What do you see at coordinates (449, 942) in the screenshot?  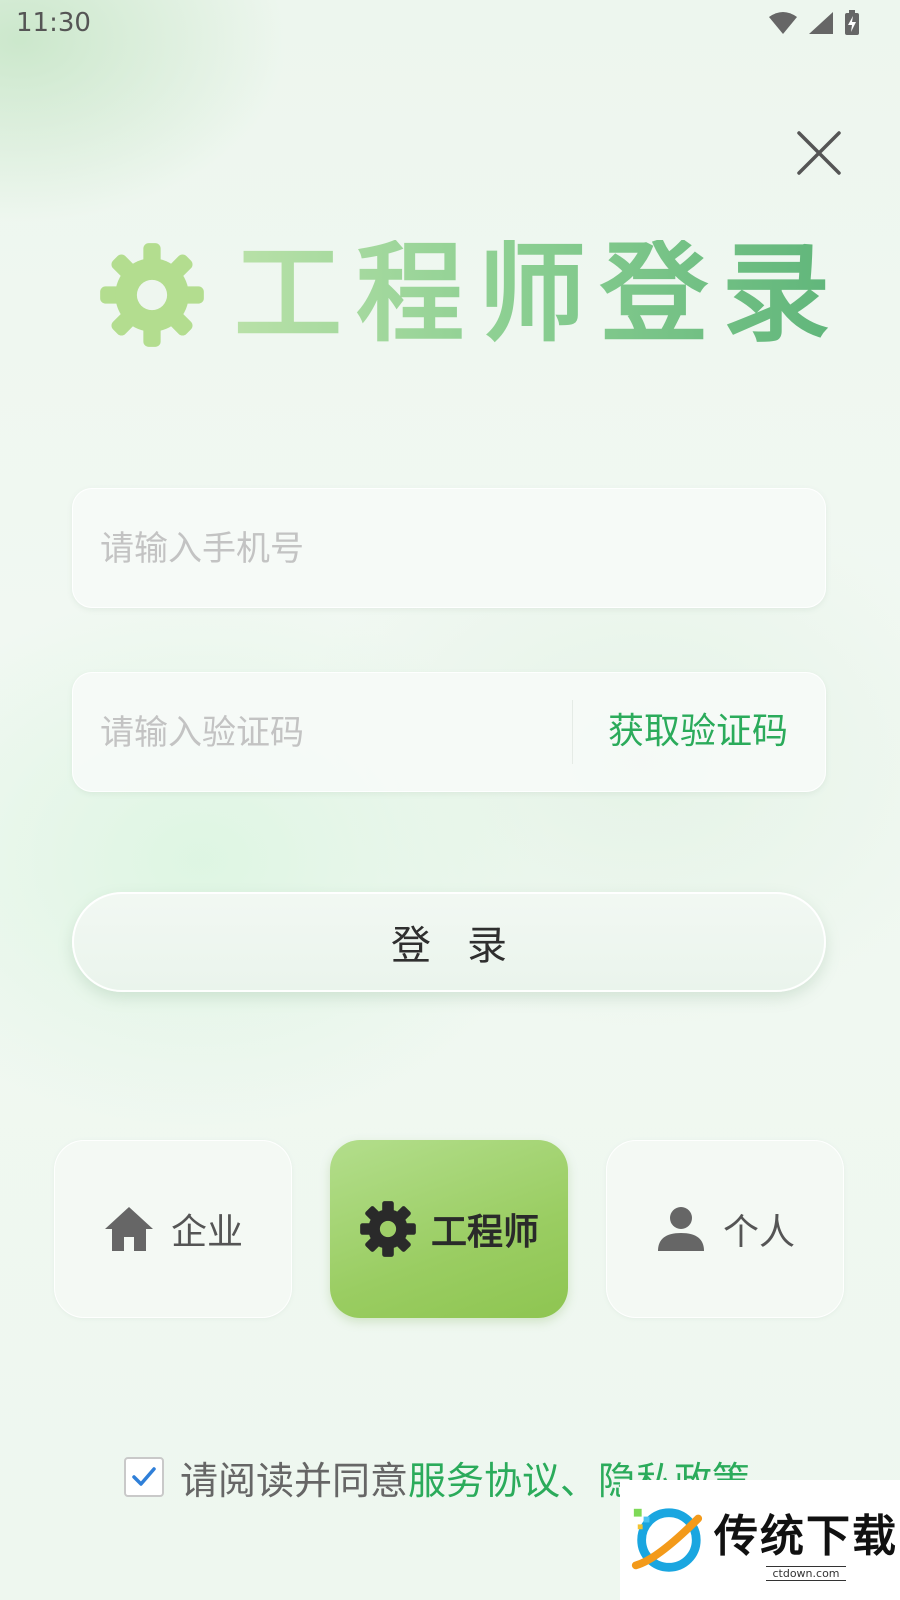 I see `login-button: 登录` at bounding box center [449, 942].